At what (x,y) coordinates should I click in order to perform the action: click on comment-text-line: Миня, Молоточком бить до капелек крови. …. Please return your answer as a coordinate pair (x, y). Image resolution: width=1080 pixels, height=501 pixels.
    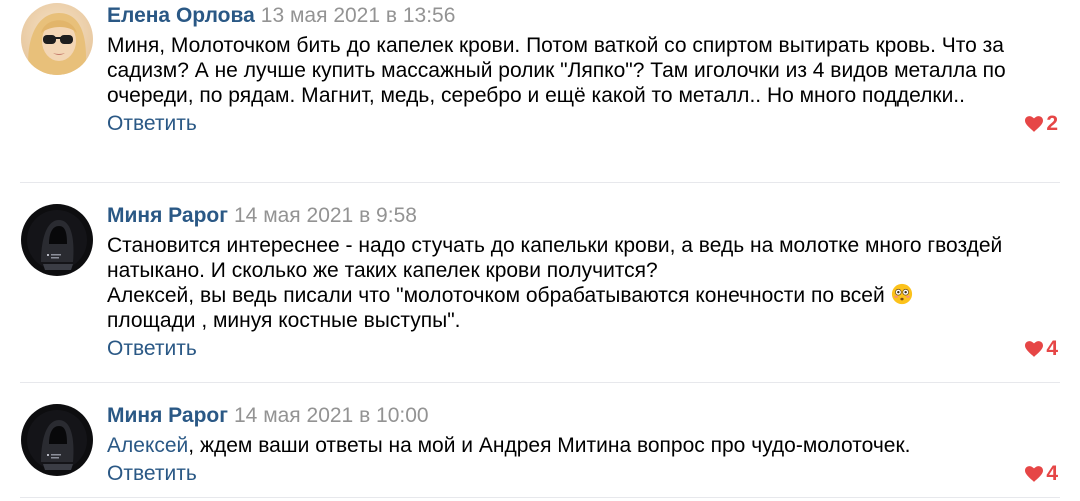
    Looking at the image, I should click on (556, 70).